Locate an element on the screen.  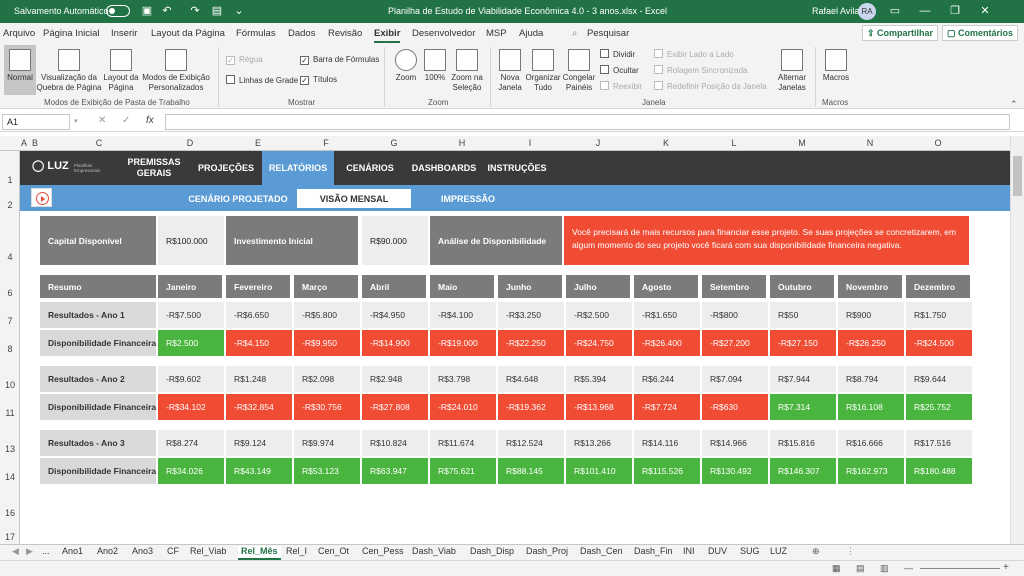
table-cell: R$12.524 is located at coordinates (531, 443).